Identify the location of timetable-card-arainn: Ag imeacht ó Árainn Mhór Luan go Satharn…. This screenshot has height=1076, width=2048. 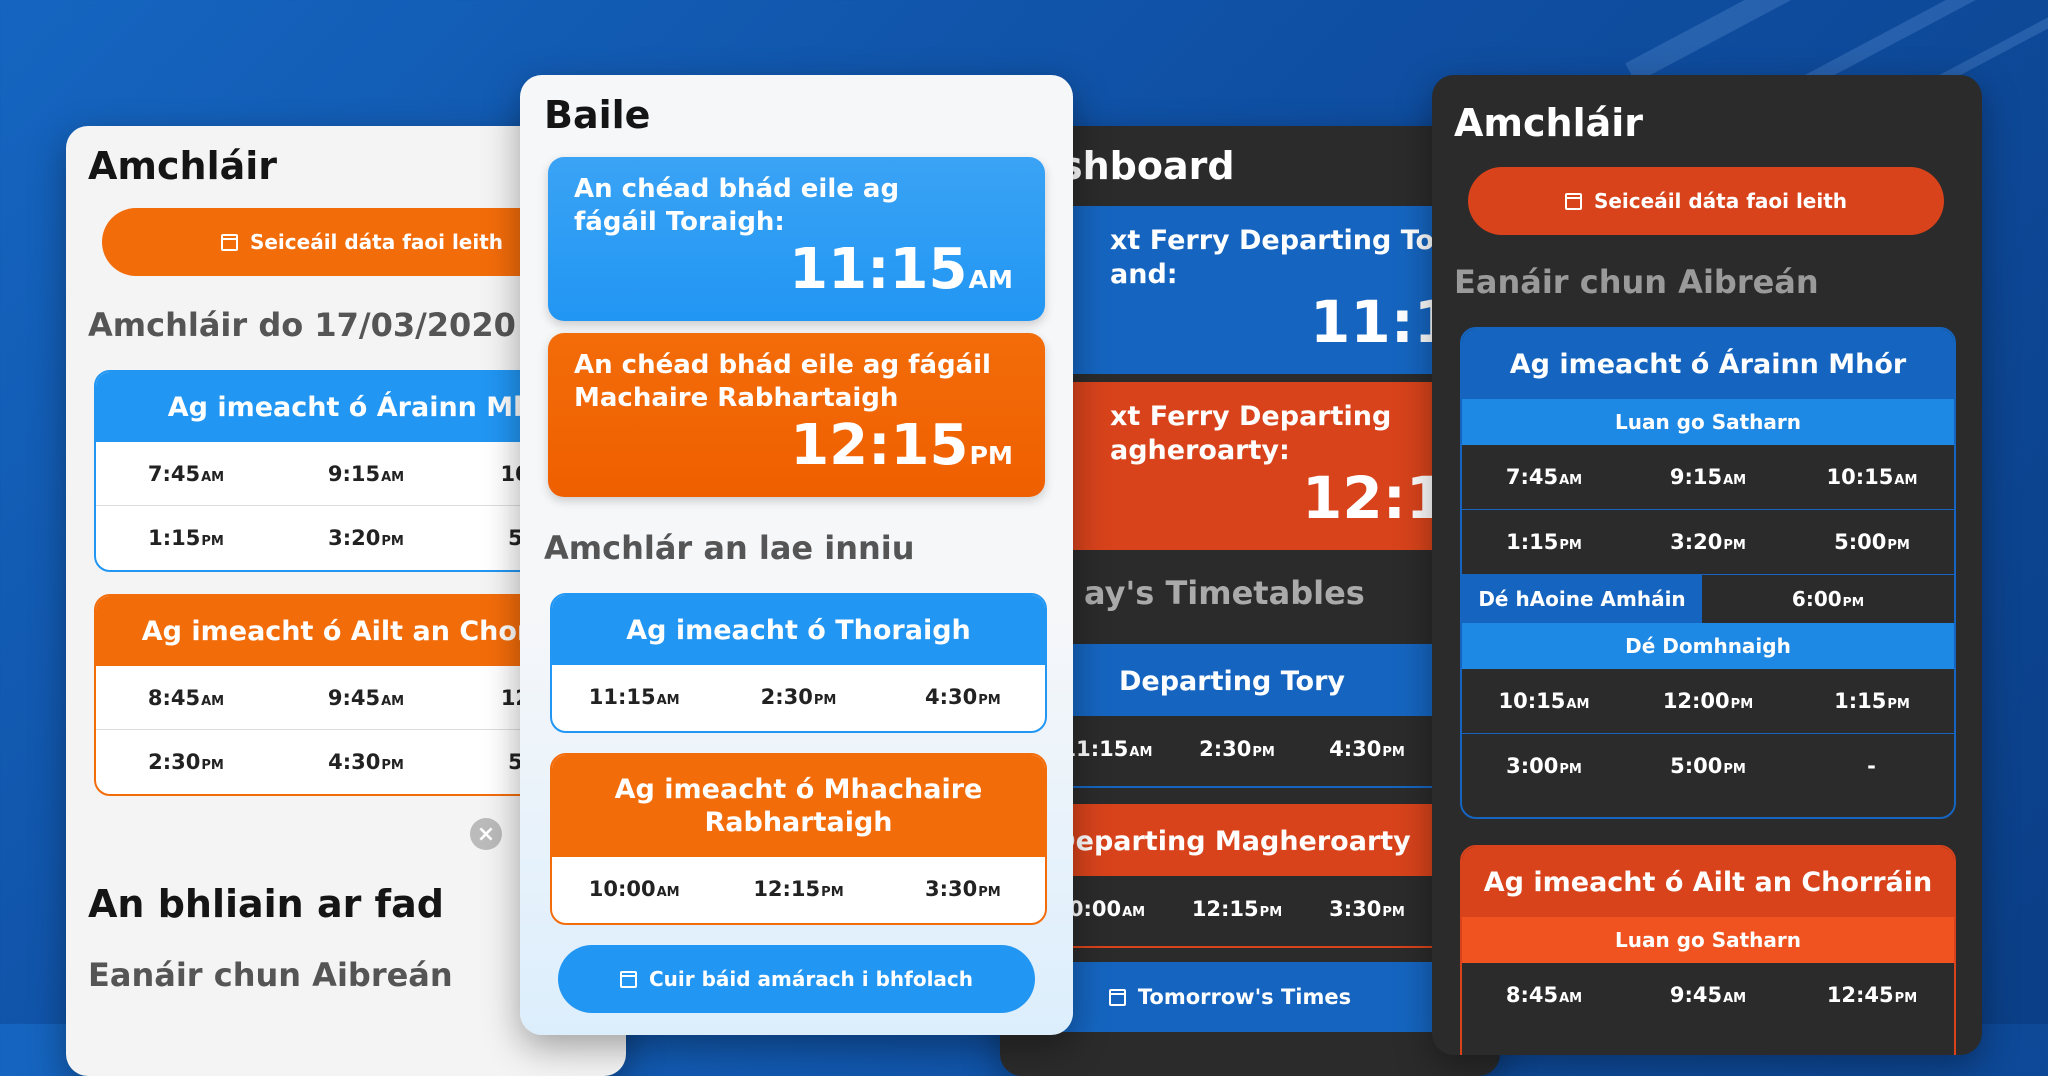
(1708, 573).